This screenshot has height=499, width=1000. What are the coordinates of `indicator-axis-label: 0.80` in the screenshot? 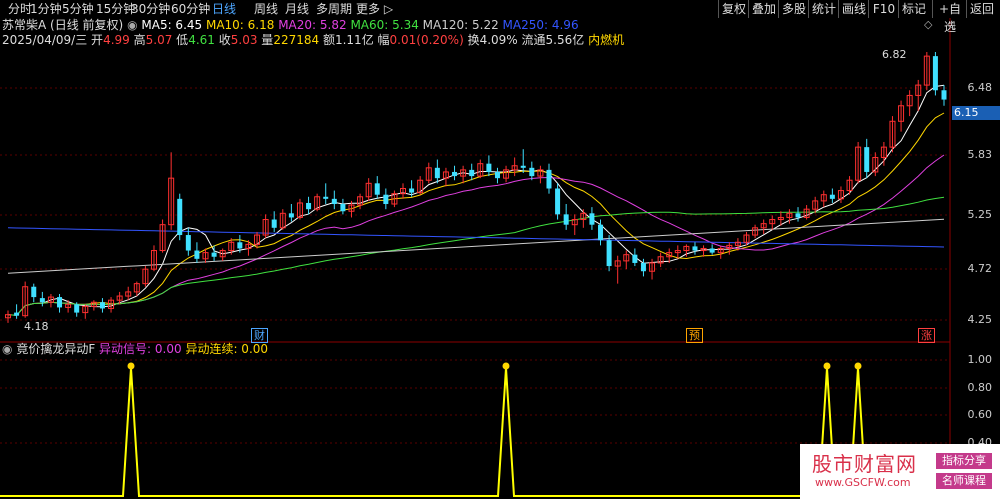 It's located at (980, 387).